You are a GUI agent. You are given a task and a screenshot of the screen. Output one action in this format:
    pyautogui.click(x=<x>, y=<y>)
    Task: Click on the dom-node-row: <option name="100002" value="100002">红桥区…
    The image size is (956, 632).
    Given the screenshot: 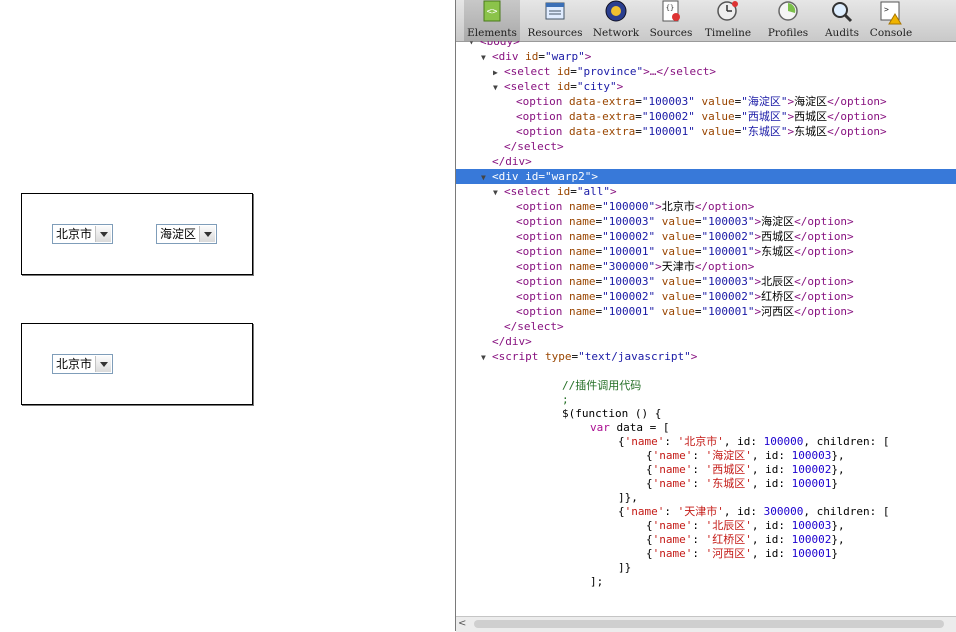 What is the action you would take?
    pyautogui.click(x=706, y=296)
    